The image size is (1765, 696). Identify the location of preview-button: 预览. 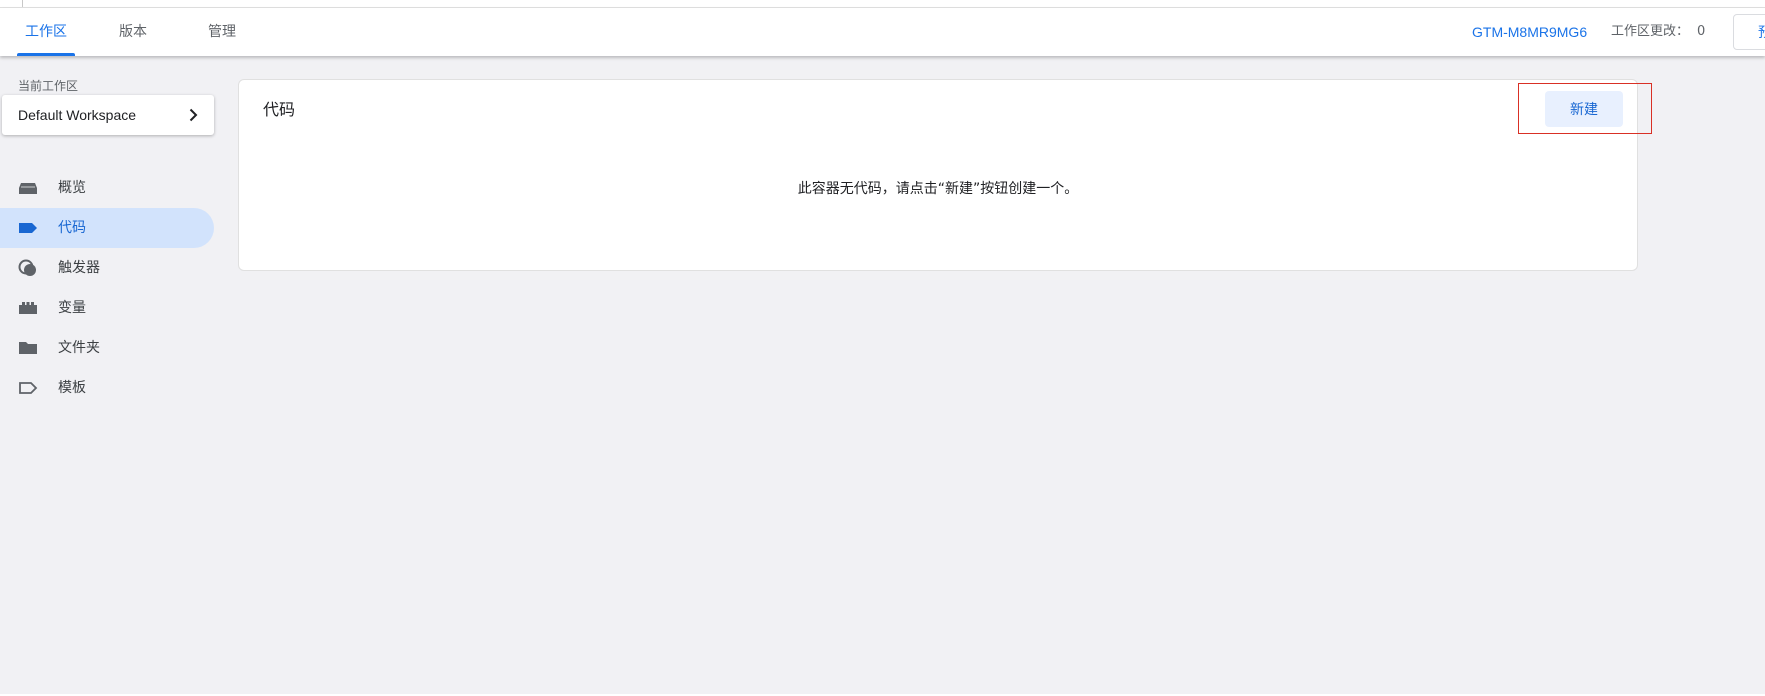
(1749, 32).